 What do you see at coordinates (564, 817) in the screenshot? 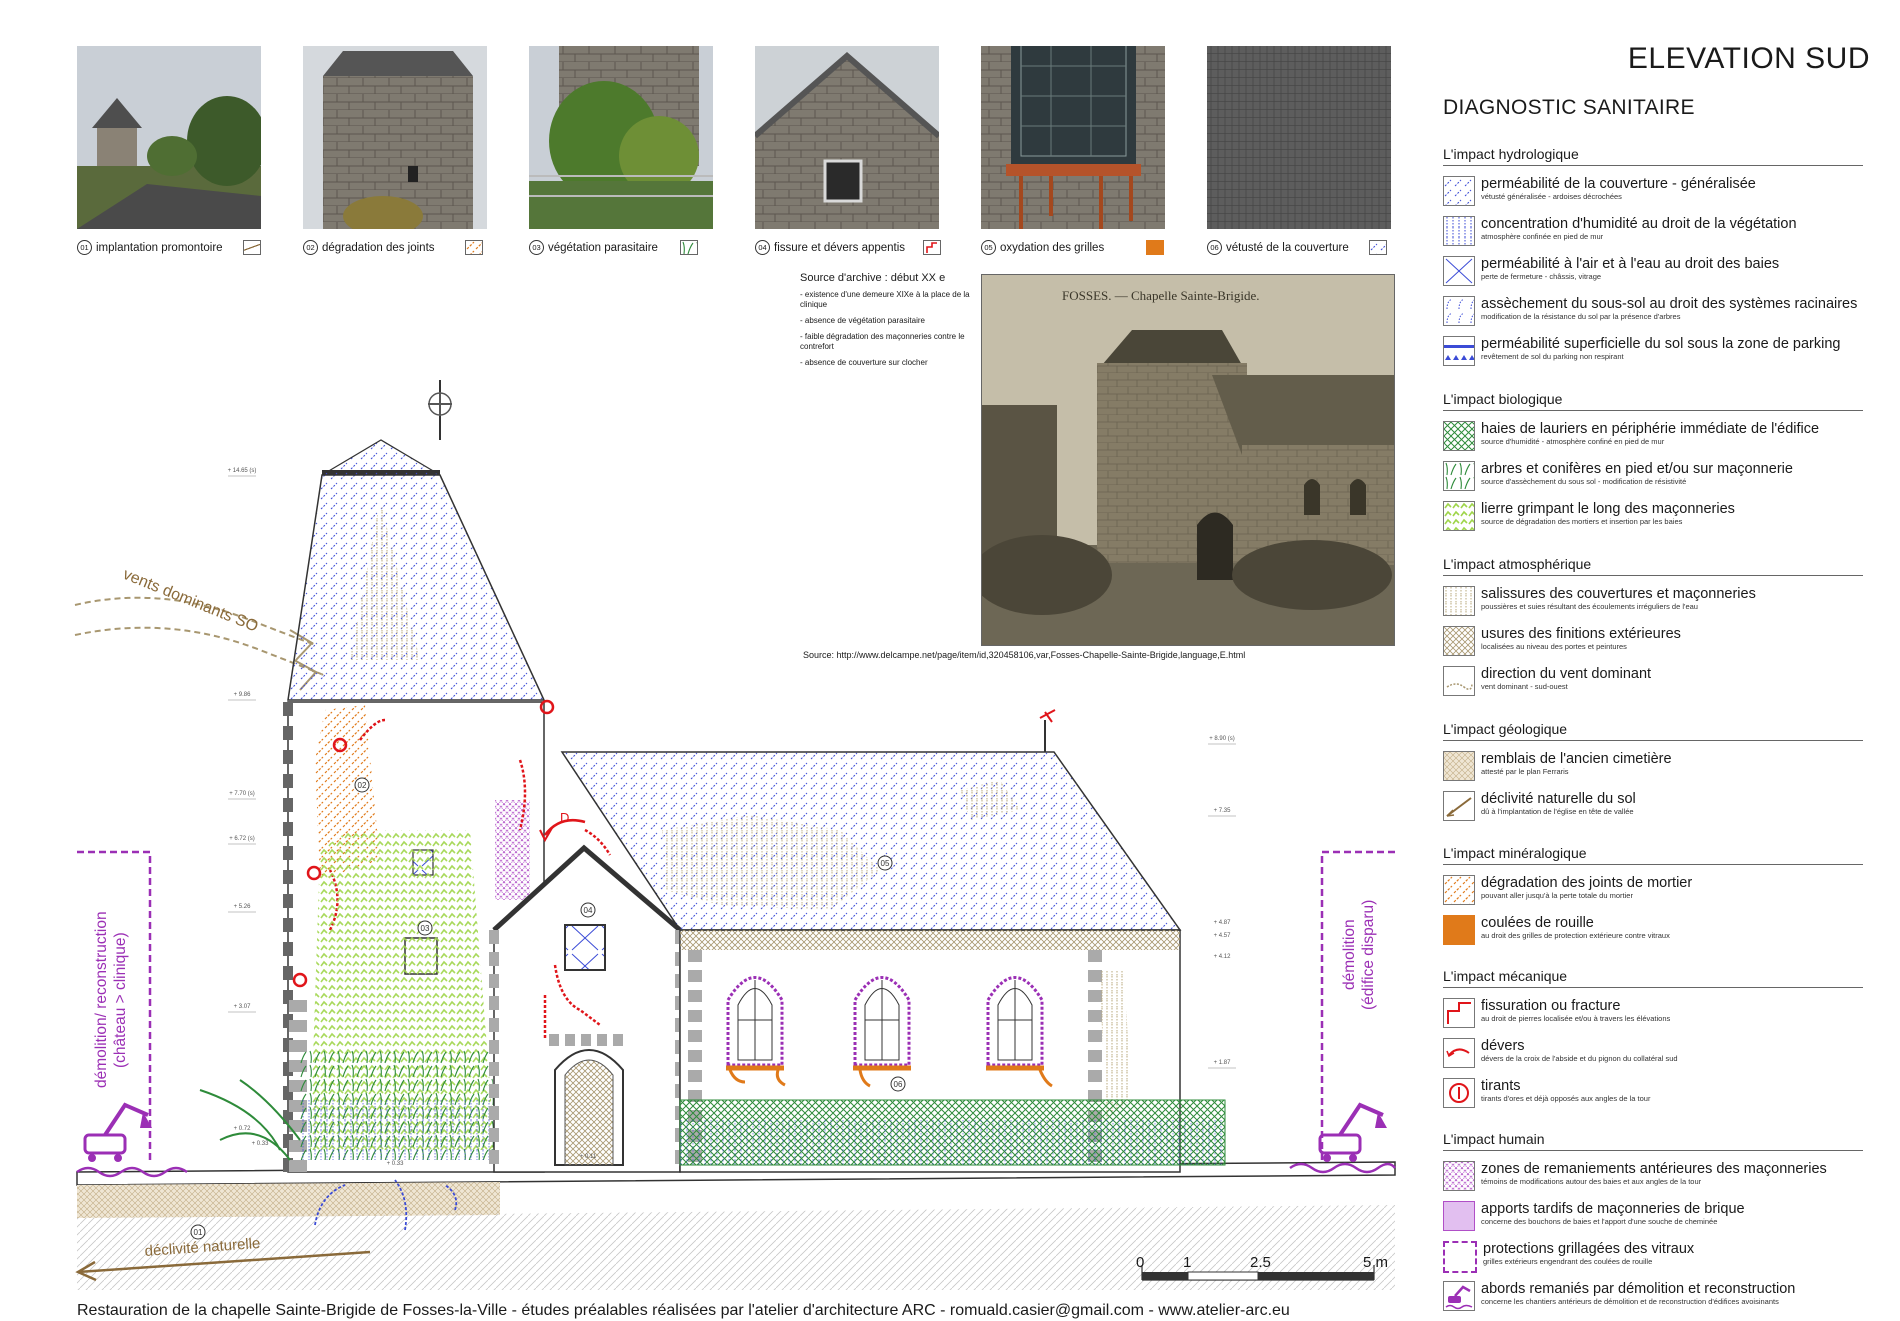
I see `svg-text: D` at bounding box center [564, 817].